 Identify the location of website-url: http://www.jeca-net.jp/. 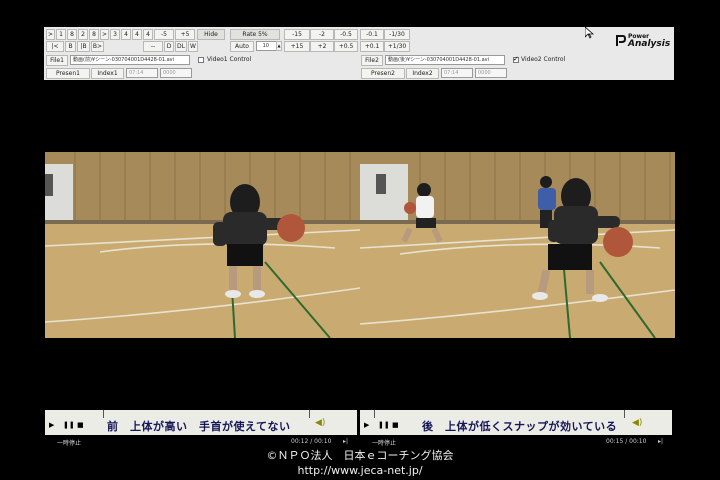
(360, 470).